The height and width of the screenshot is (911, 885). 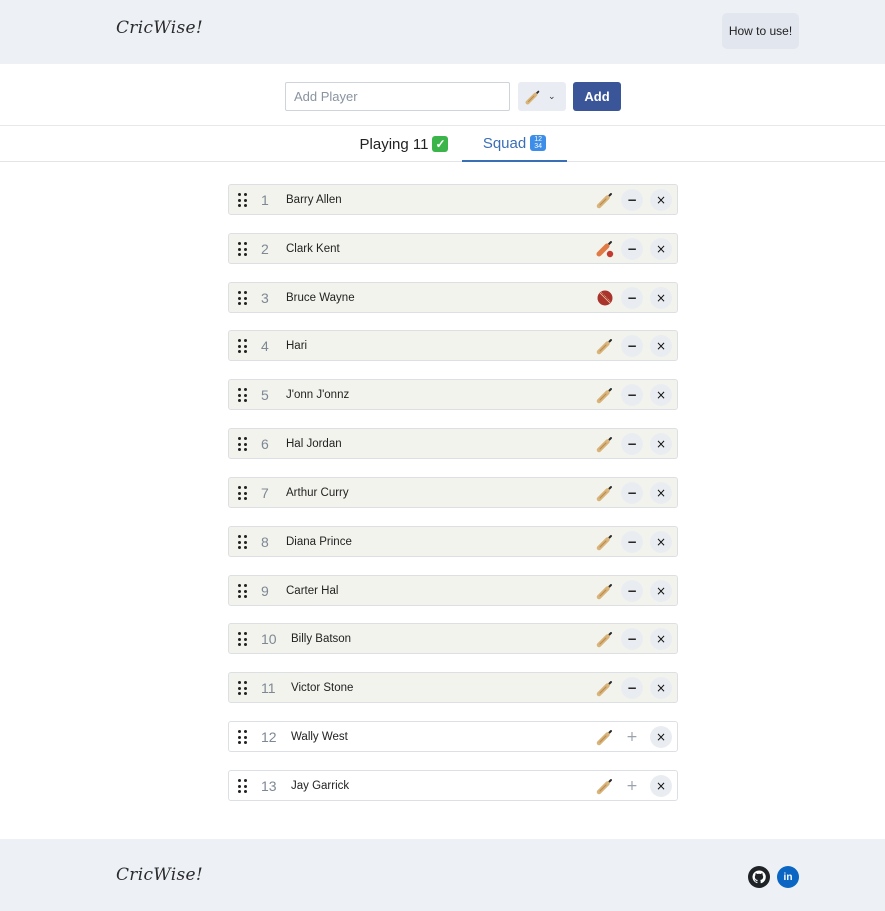 I want to click on player-name: Hal Jordan, so click(x=314, y=443).